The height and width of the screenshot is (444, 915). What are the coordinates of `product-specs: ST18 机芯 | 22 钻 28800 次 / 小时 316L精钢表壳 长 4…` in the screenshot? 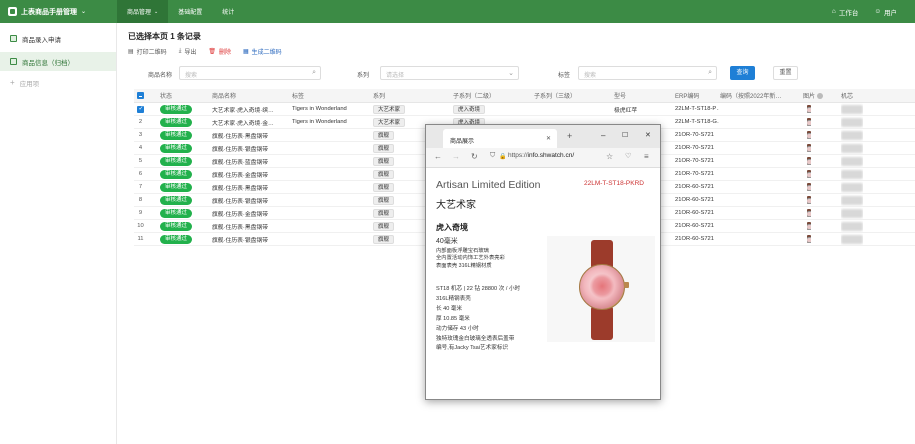 It's located at (478, 319).